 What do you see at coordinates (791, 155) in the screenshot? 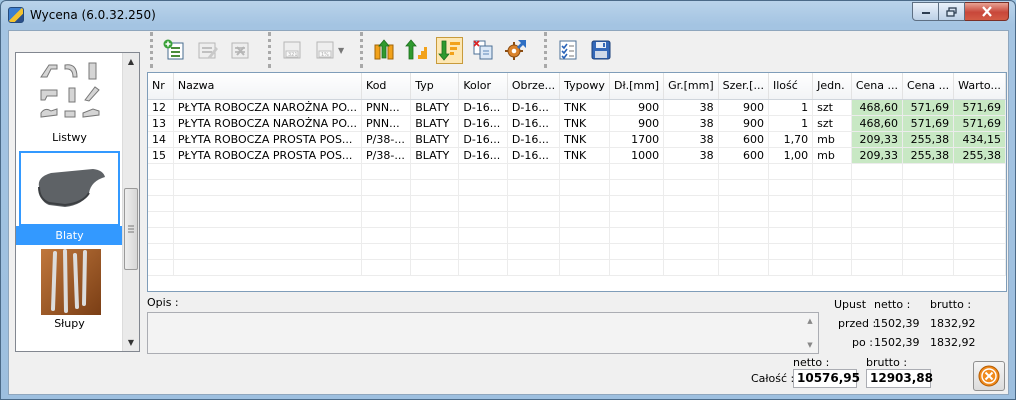
I see `table-cell: 1,00` at bounding box center [791, 155].